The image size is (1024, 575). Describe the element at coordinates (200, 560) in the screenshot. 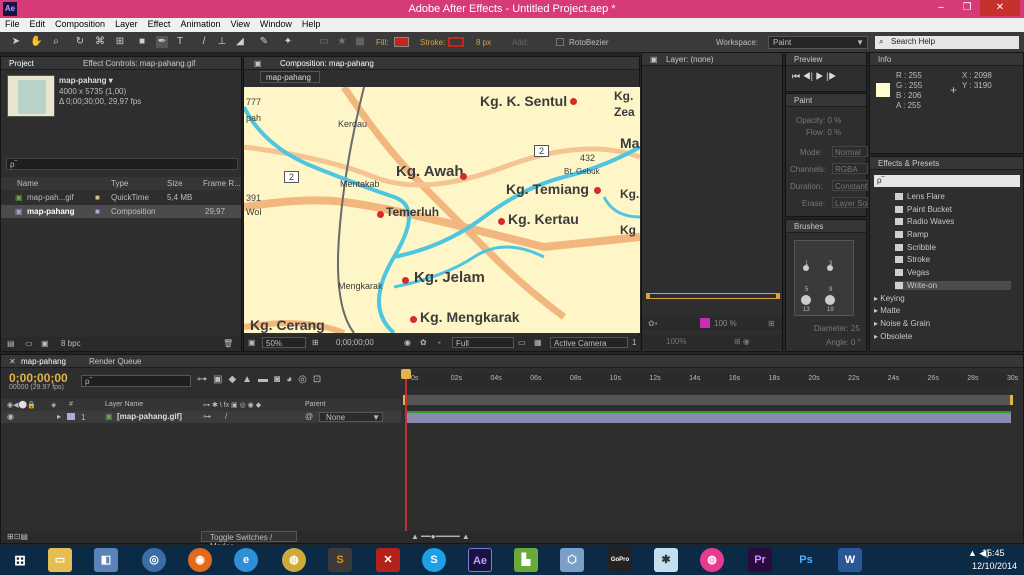

I see `firefox-icon: ◉` at that location.